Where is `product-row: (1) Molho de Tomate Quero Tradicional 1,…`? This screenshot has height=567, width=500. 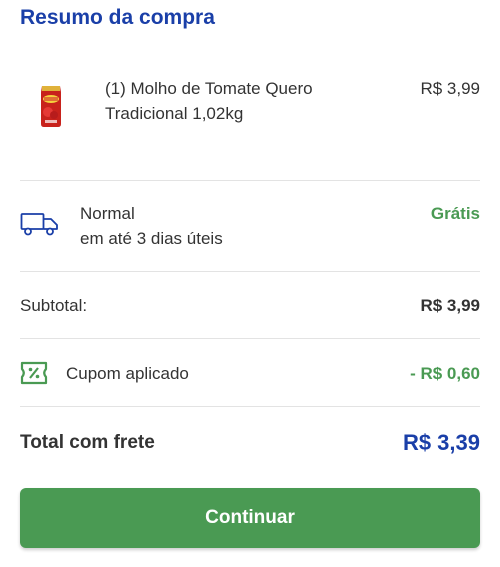
product-row: (1) Molho de Tomate Quero Tradicional 1,… is located at coordinates (250, 107).